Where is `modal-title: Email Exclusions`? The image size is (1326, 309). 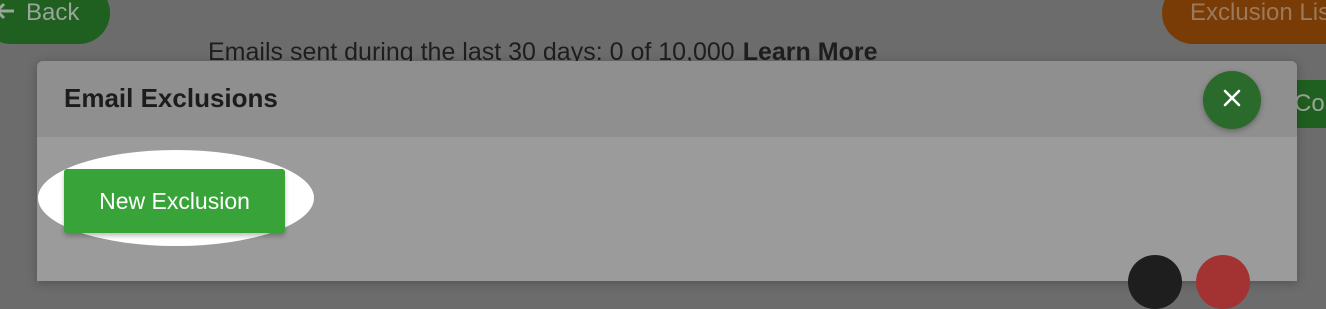
modal-title: Email Exclusions is located at coordinates (171, 98).